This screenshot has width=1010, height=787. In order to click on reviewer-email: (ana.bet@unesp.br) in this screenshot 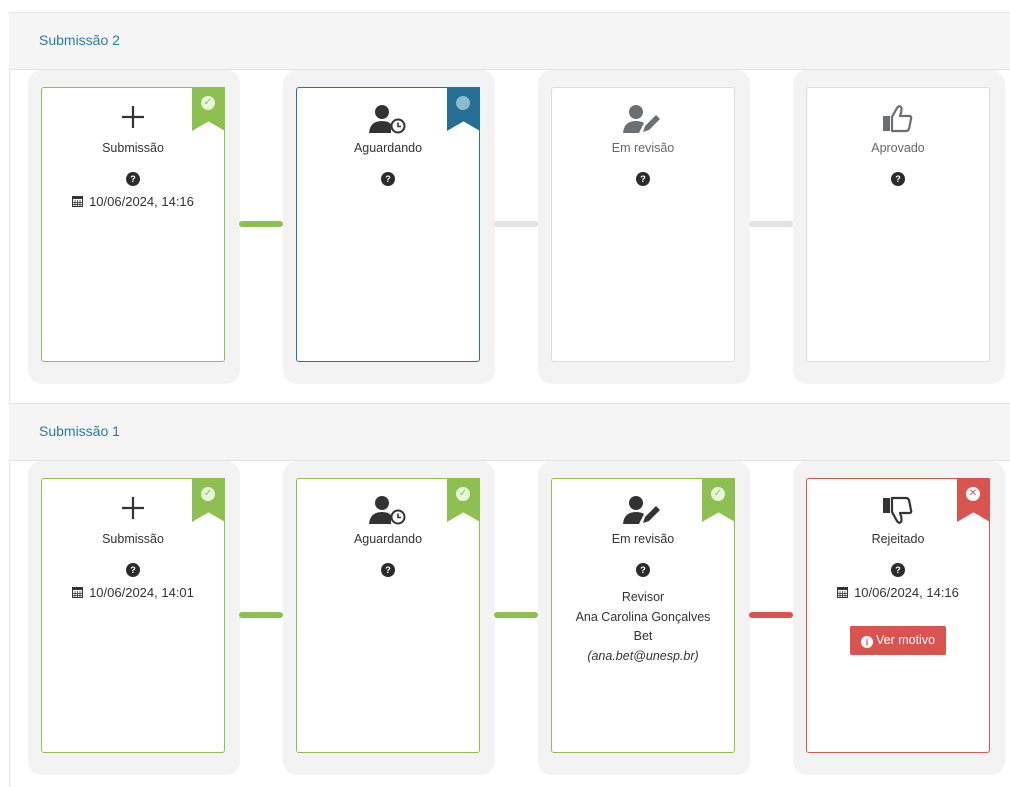, I will do `click(643, 655)`.